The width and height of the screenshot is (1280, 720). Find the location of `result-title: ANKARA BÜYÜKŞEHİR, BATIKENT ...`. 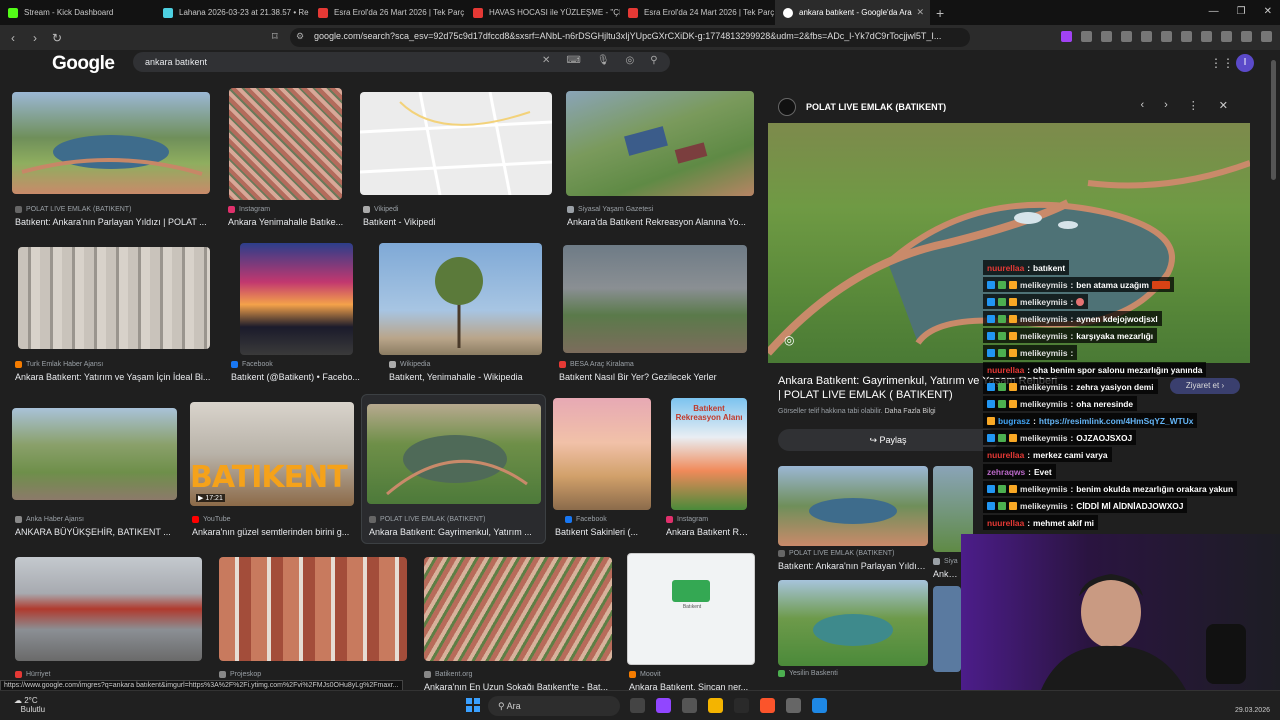

result-title: ANKARA BÜYÜKŞEHİR, BATIKENT ... is located at coordinates (99, 532).